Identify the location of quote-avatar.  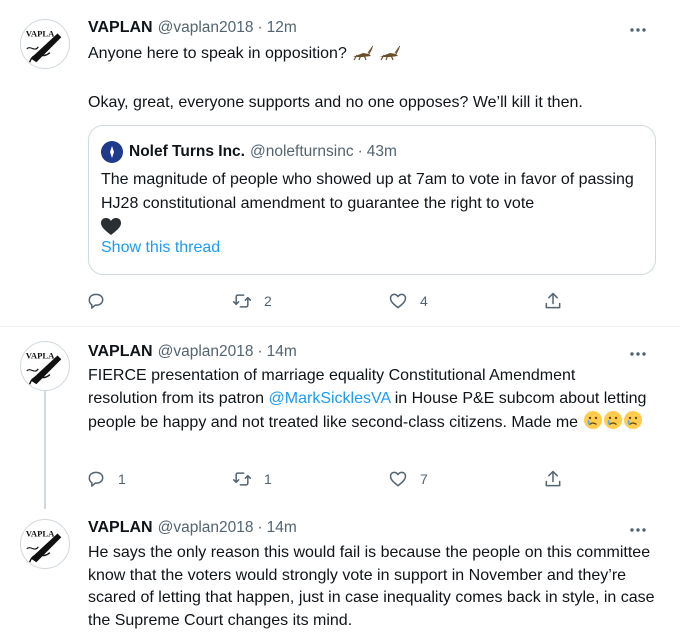
(112, 152).